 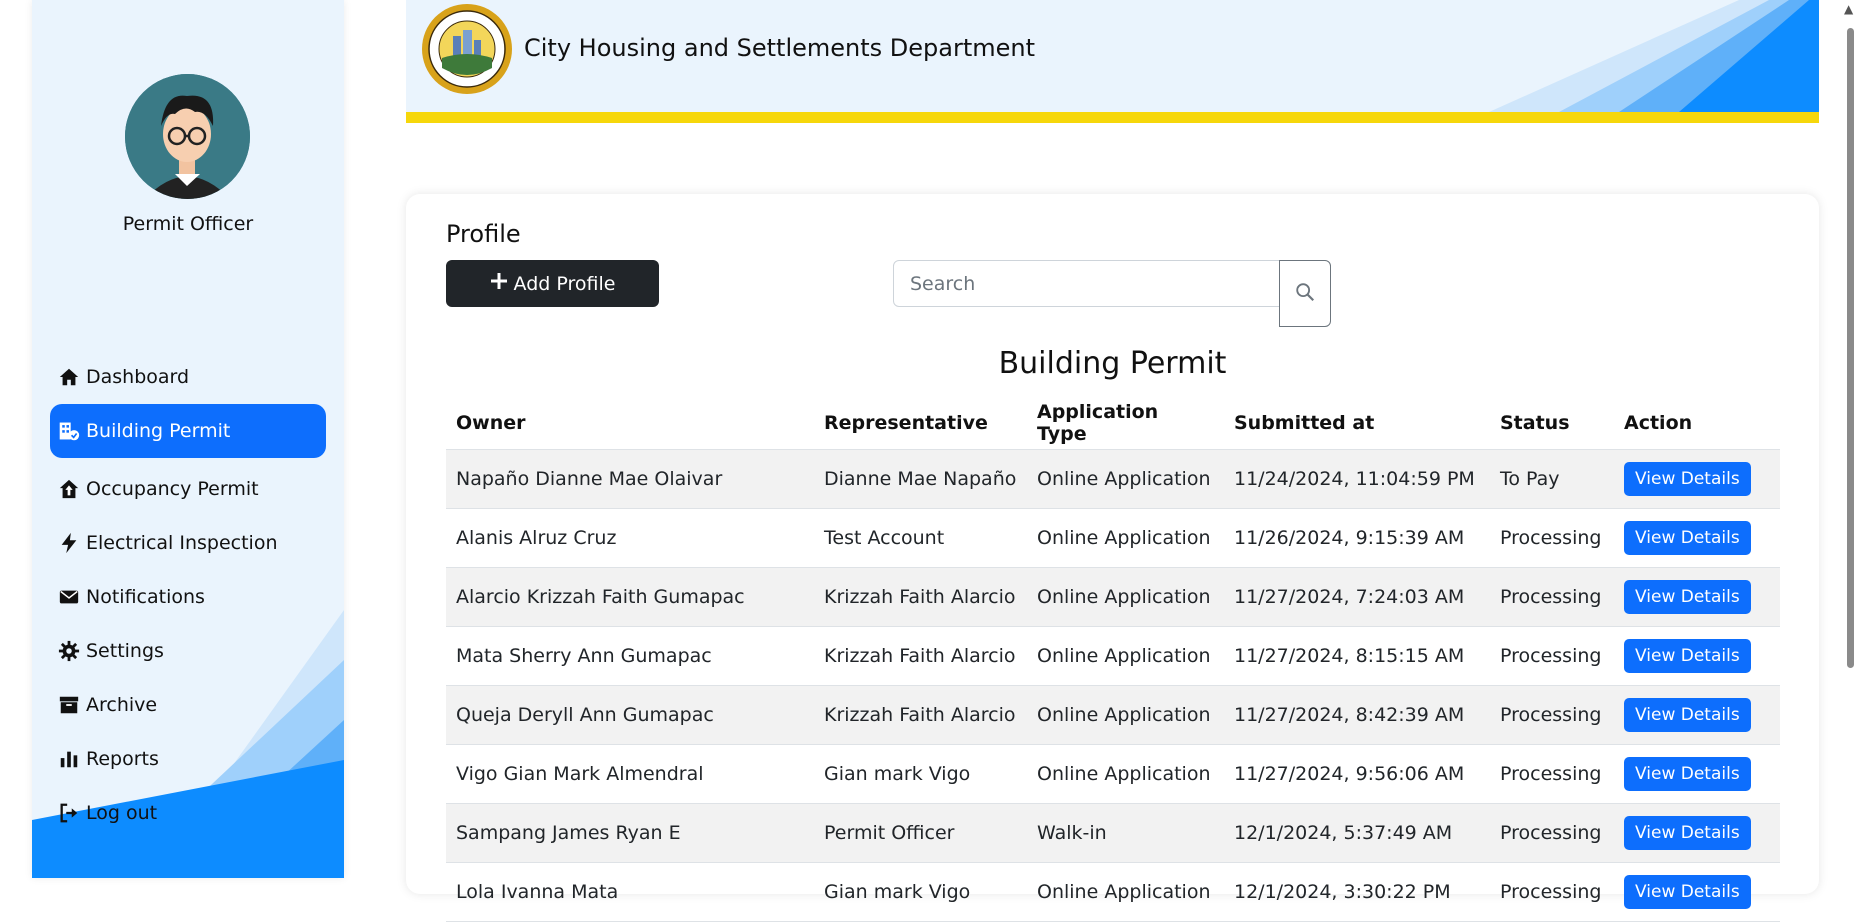 What do you see at coordinates (122, 759) in the screenshot?
I see `sidebar-item-label: Reports` at bounding box center [122, 759].